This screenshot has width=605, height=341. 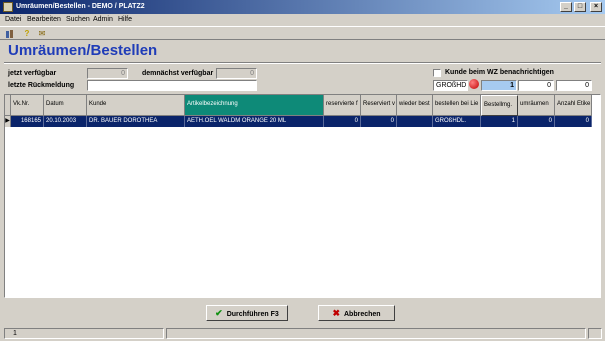 I want to click on cell-vknr: 168165, so click(x=27, y=121).